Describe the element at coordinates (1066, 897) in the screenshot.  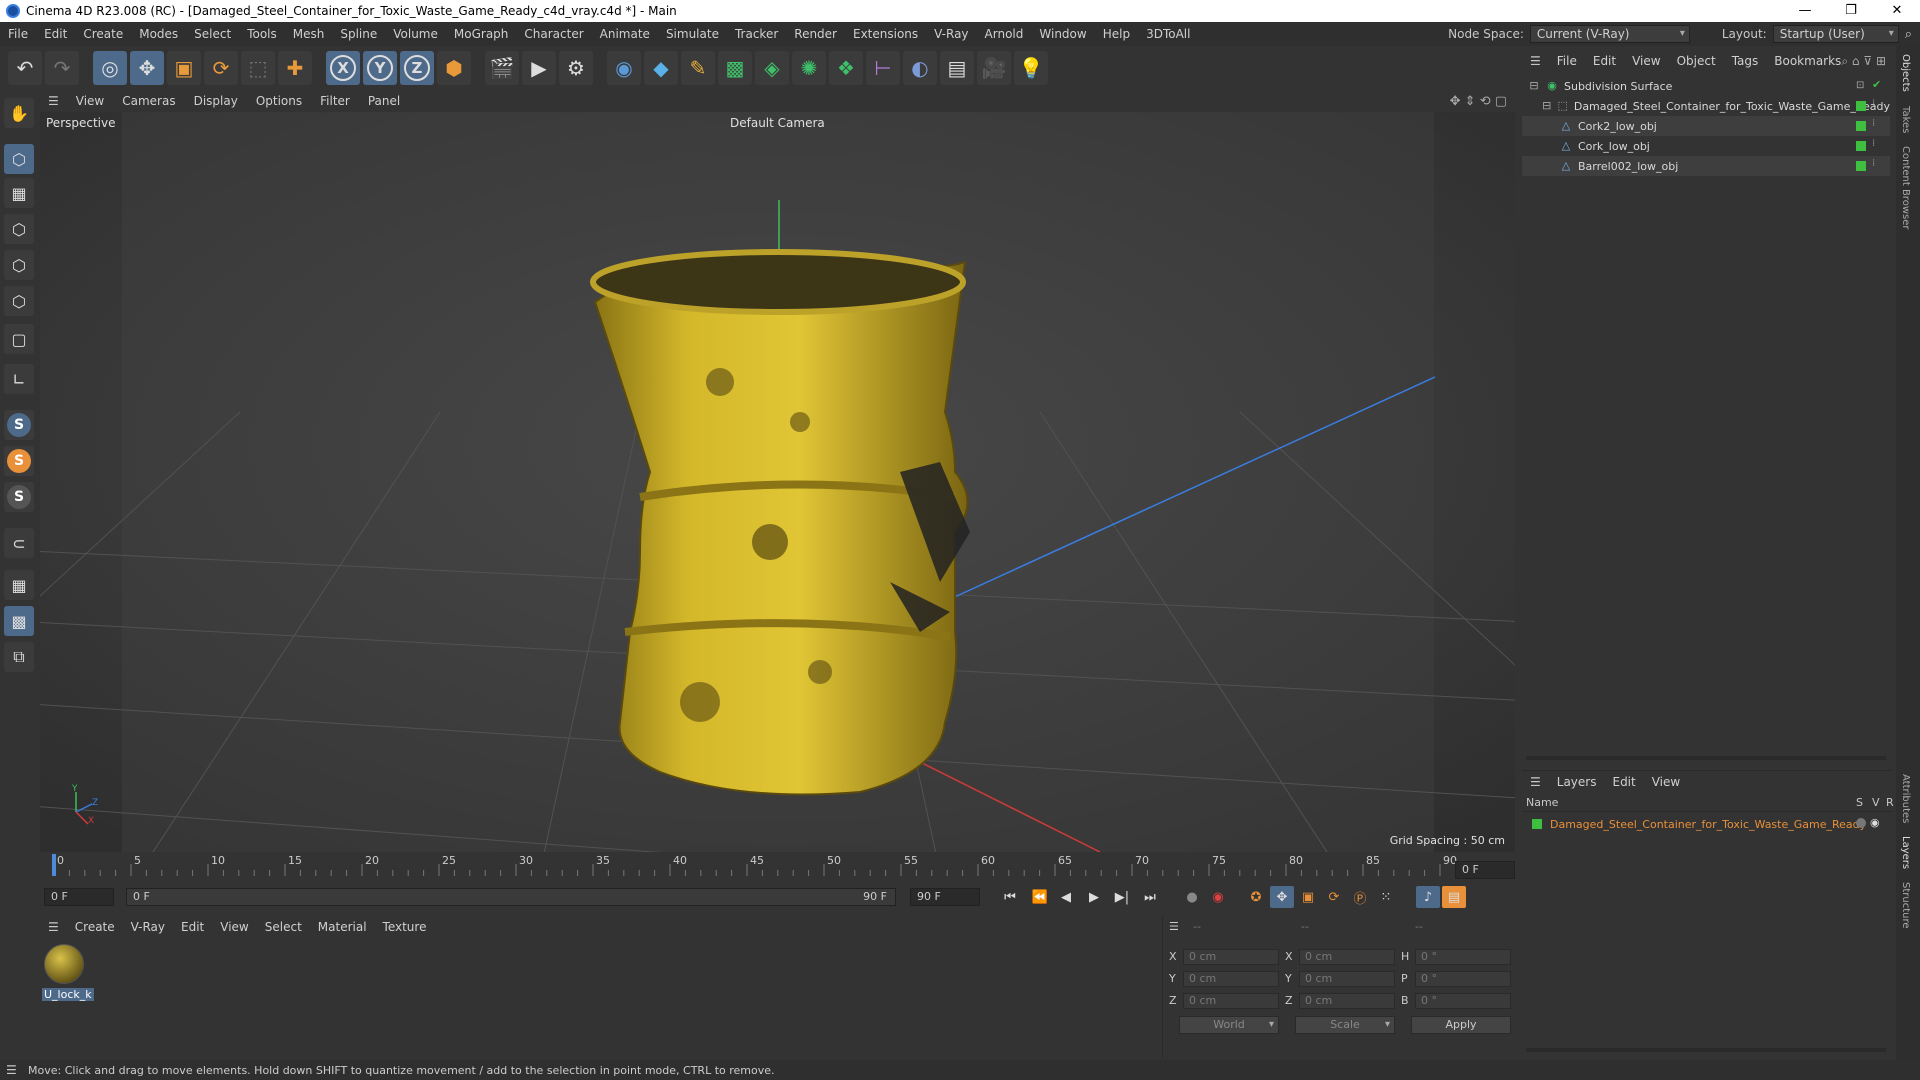
I see `previous-frame-icon: ◀` at that location.